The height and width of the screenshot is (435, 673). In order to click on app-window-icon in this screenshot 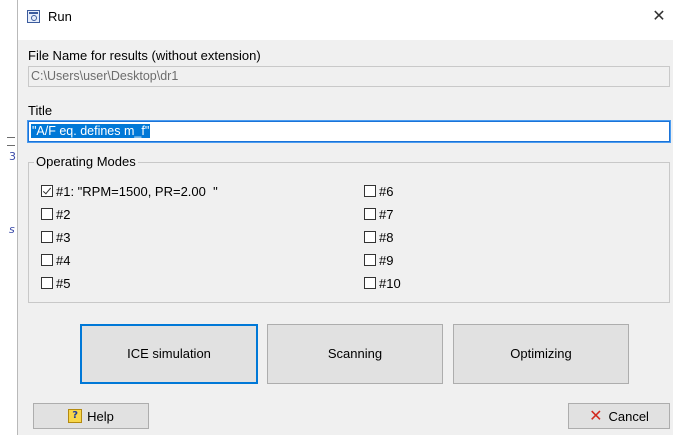, I will do `click(33, 16)`.